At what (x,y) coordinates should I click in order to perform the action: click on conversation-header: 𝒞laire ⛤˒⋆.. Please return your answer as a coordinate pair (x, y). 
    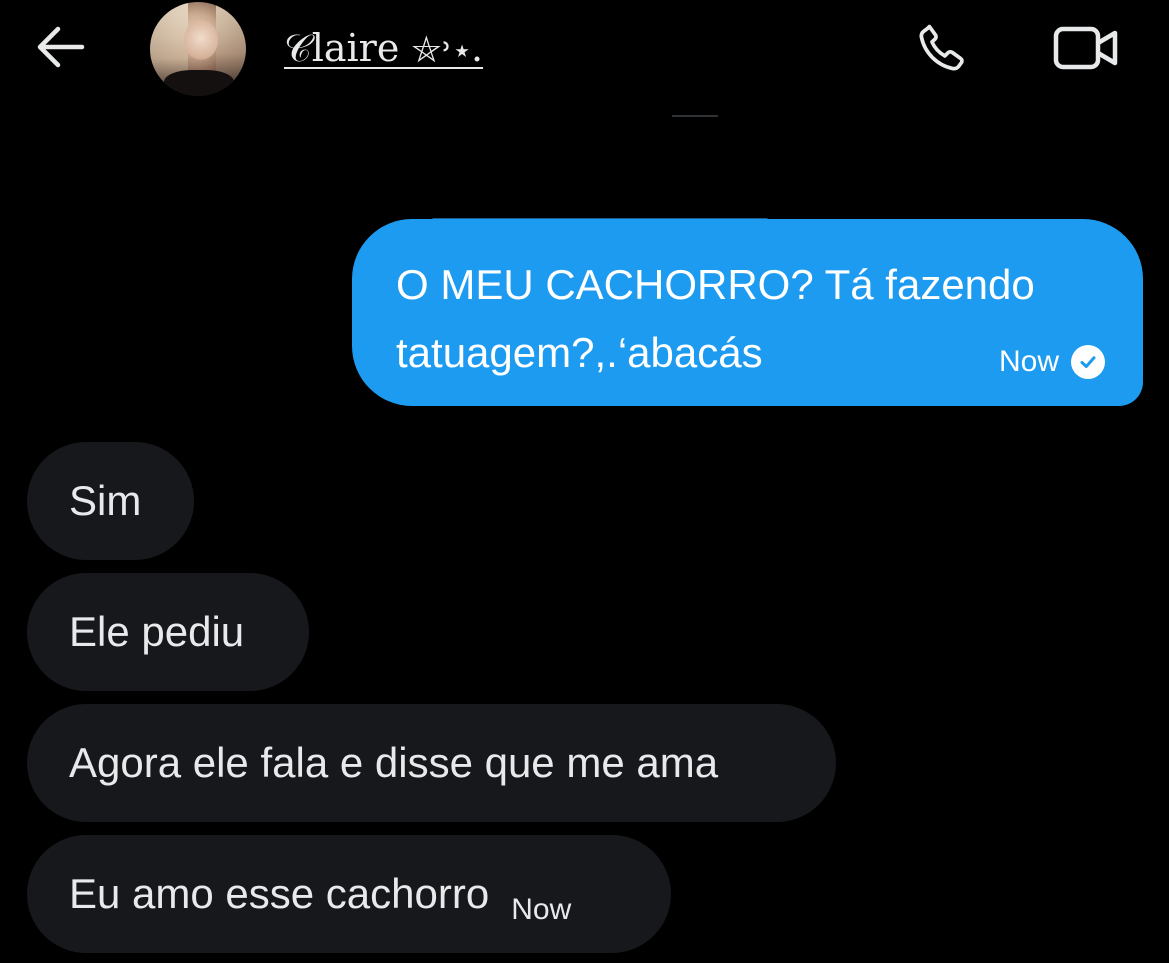
    Looking at the image, I should click on (584, 60).